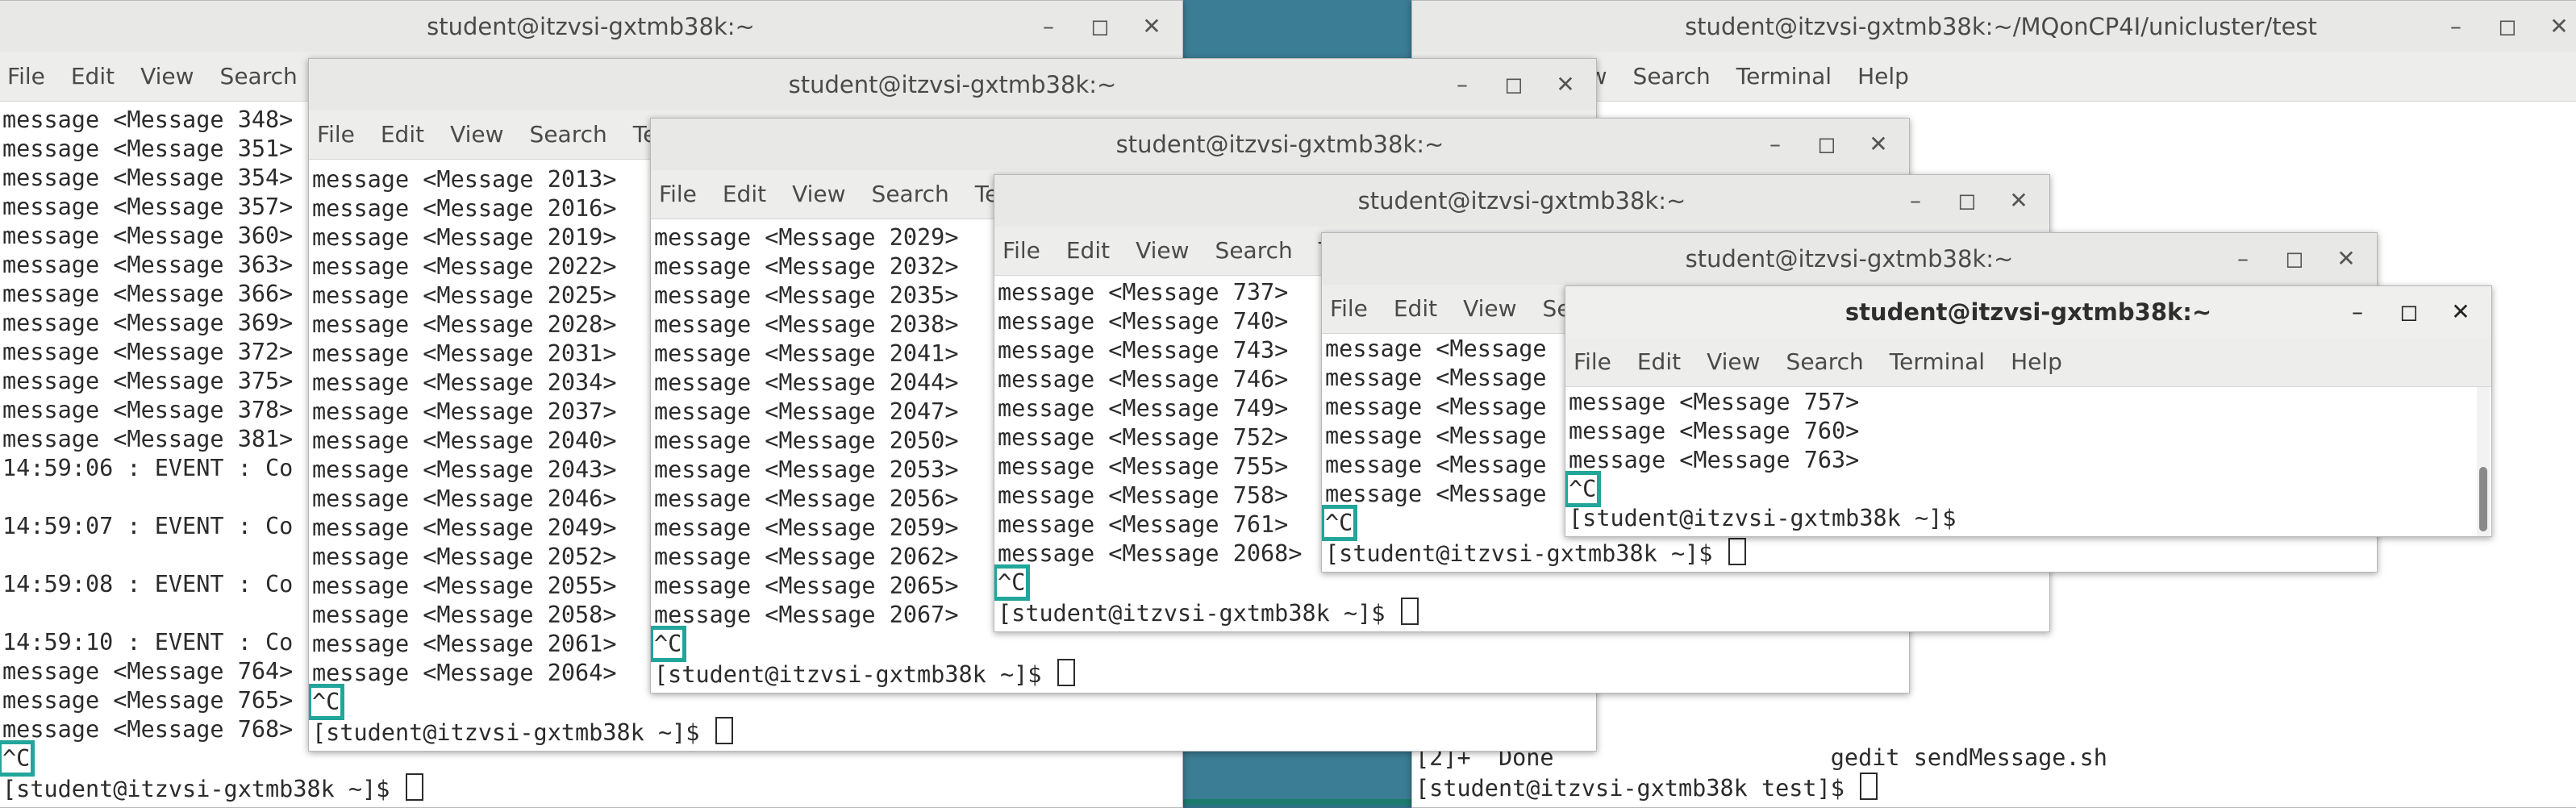 This screenshot has height=808, width=2576. I want to click on scrollbar, so click(2483, 461).